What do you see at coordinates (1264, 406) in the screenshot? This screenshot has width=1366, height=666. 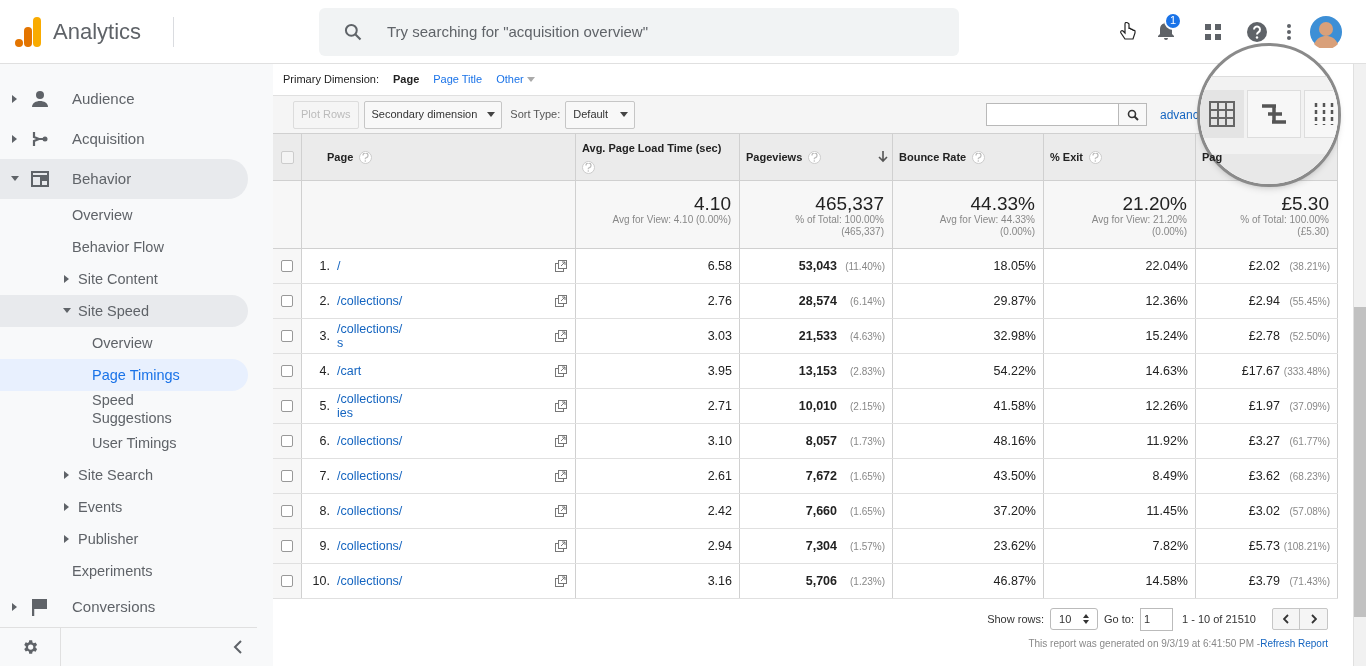 I see `table-cell-text: £1.97` at bounding box center [1264, 406].